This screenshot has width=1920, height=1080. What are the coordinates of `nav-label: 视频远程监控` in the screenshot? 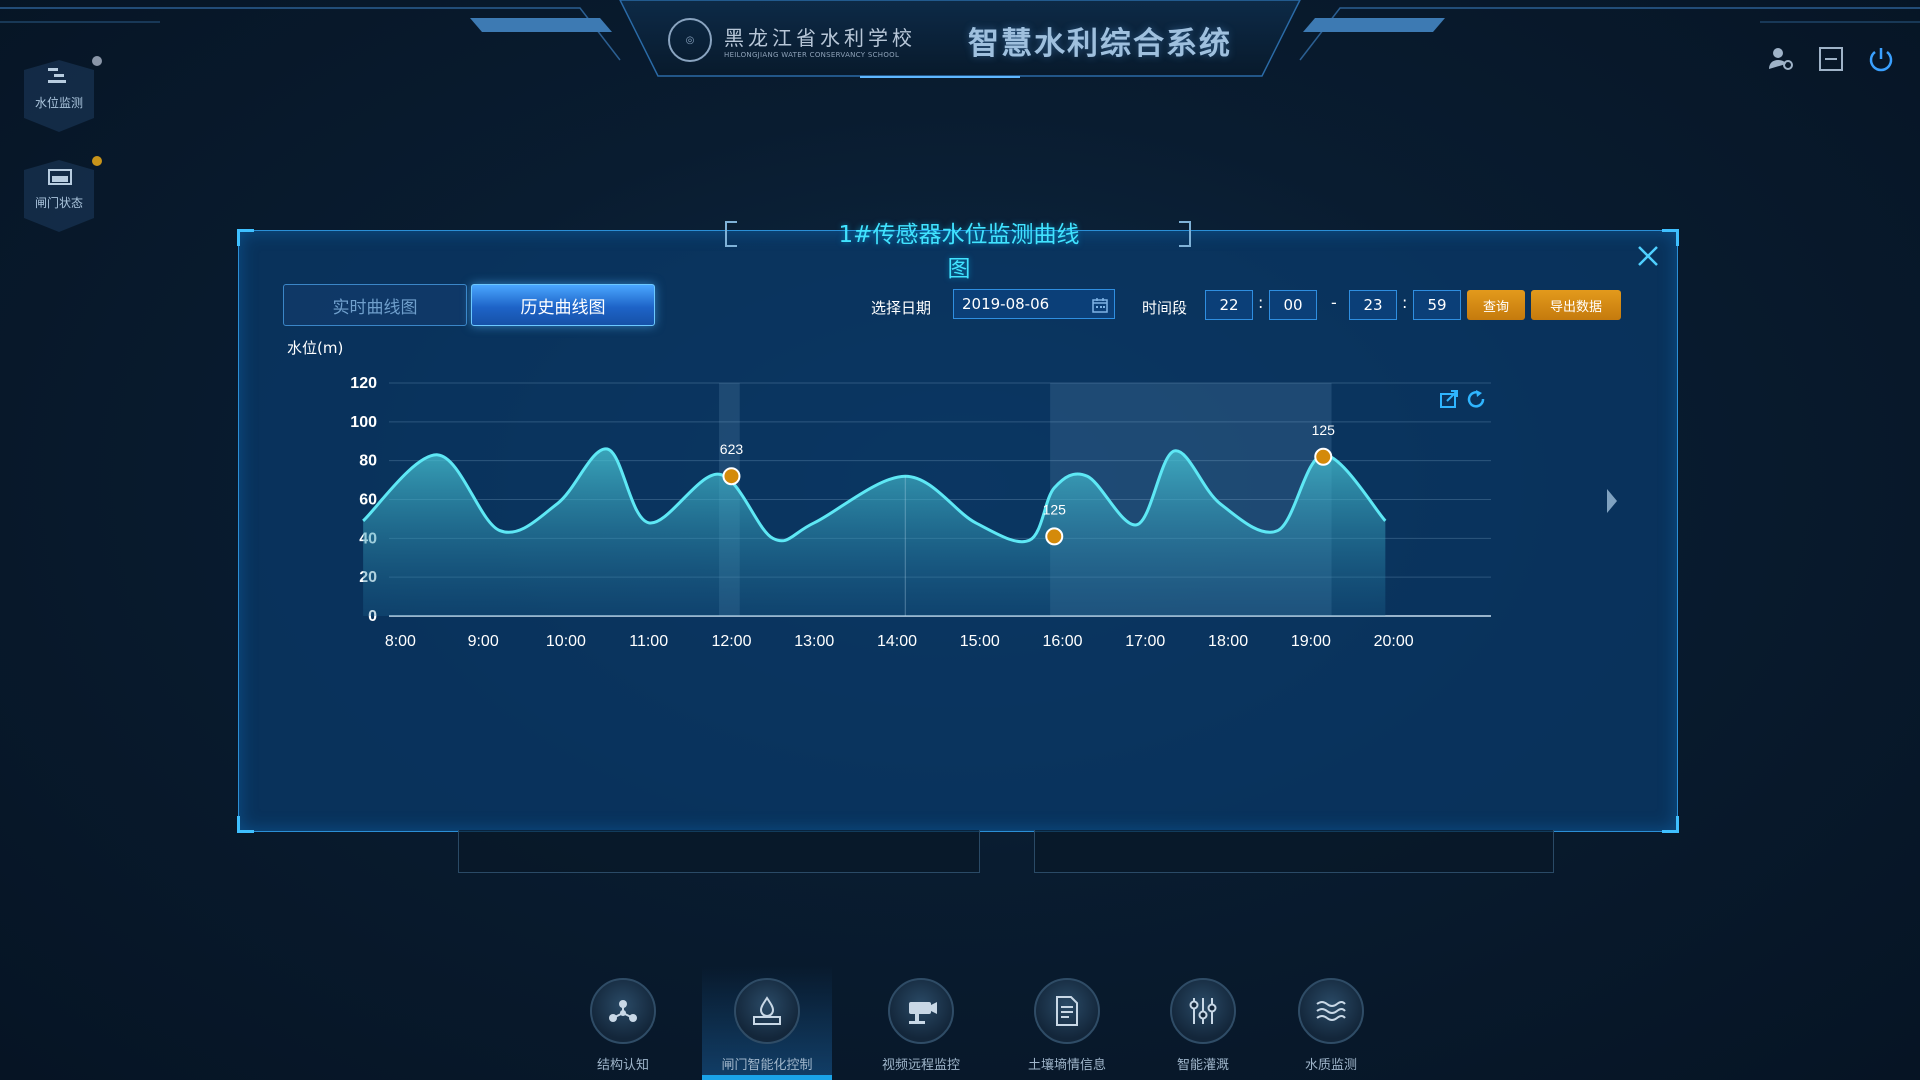 It's located at (920, 1065).